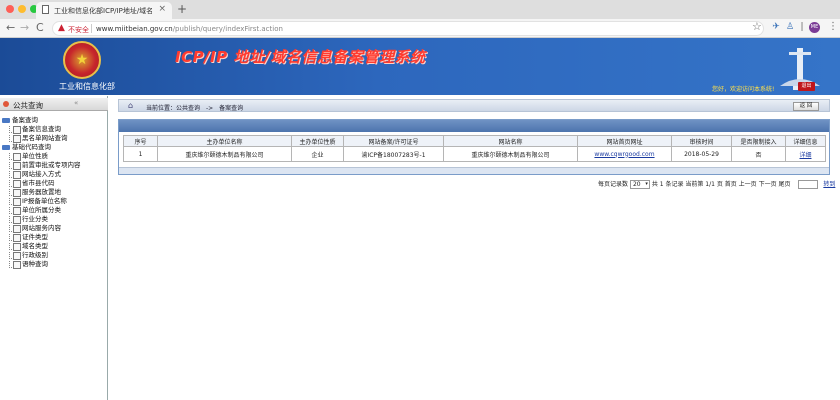 The width and height of the screenshot is (840, 400). What do you see at coordinates (76, 103) in the screenshot?
I see `collapse-icon: «` at bounding box center [76, 103].